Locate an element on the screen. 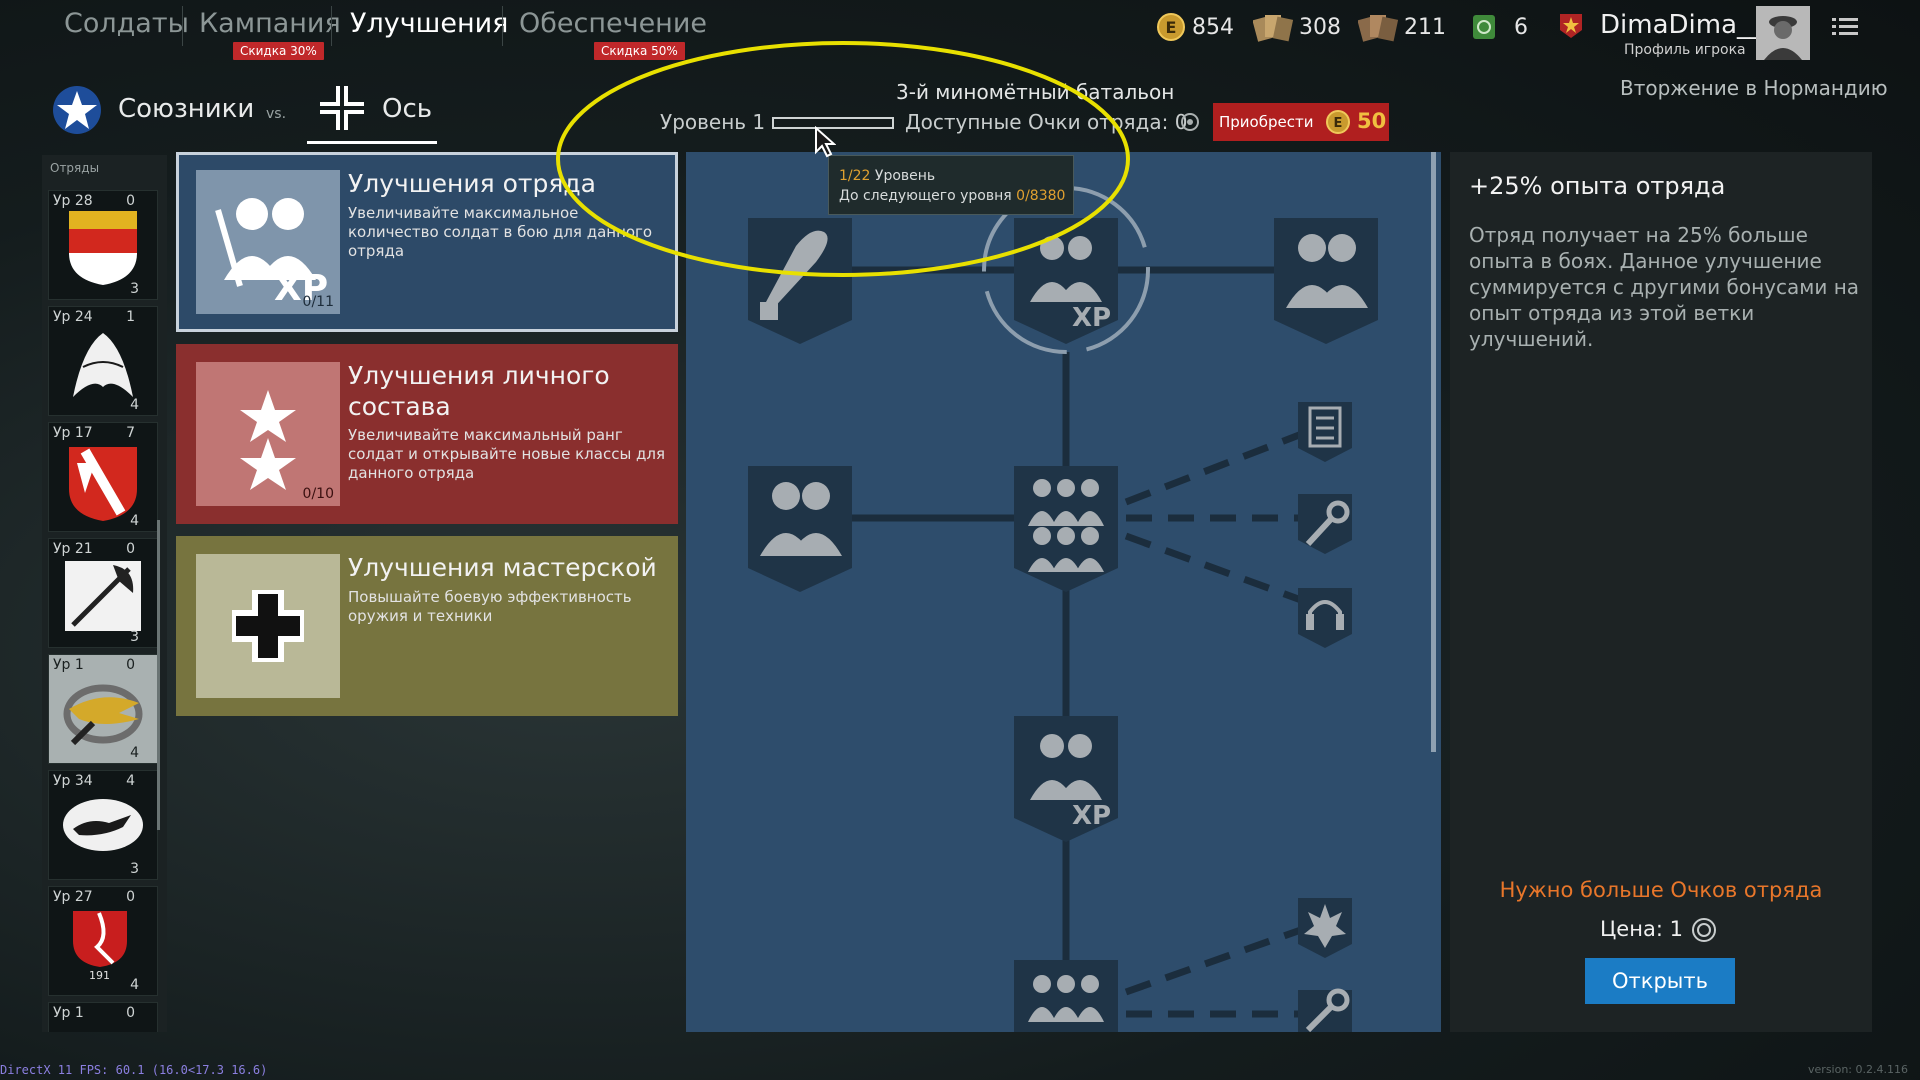 The image size is (1920, 1080). squad-level: Ур 21 is located at coordinates (73, 549).